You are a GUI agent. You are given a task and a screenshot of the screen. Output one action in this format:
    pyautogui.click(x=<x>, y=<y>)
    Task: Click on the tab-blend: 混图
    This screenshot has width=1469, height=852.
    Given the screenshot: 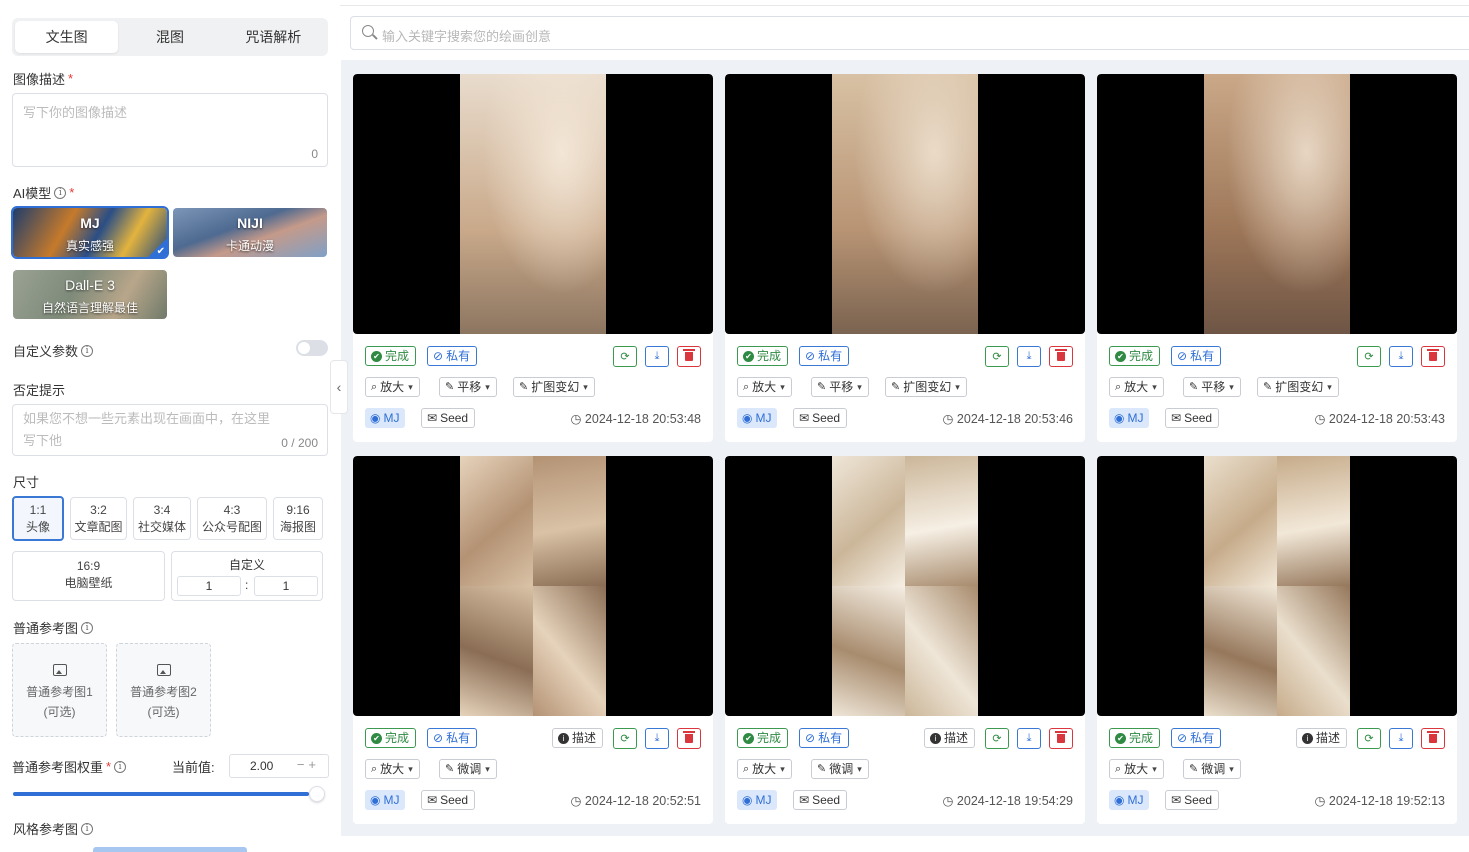 What is the action you would take?
    pyautogui.click(x=169, y=37)
    